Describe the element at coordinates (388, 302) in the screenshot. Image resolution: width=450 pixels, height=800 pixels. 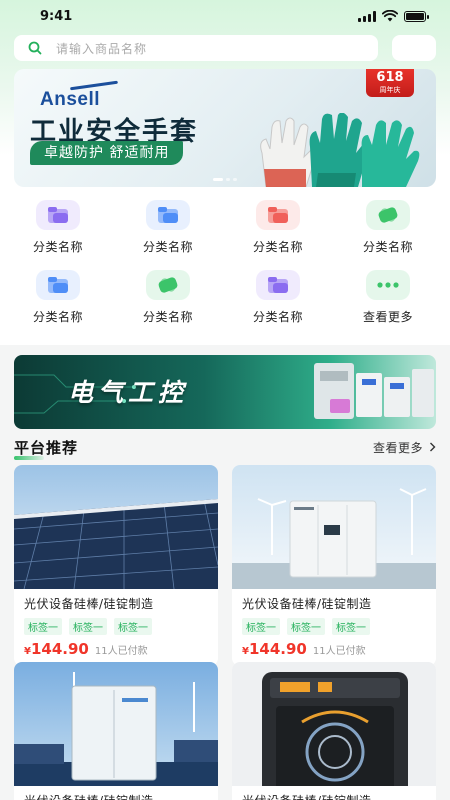
I see `category-item: 查看更多` at that location.